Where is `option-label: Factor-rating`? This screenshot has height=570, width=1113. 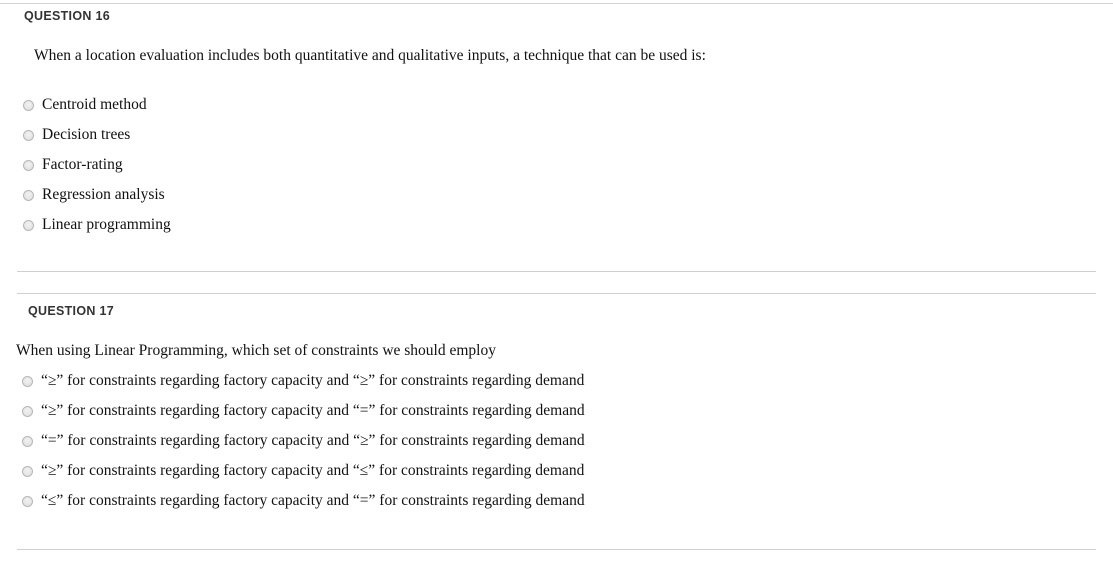
option-label: Factor-rating is located at coordinates (82, 164).